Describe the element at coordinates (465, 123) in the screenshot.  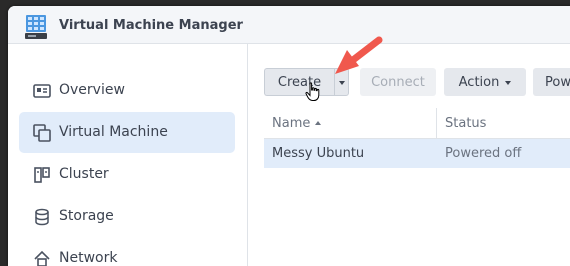
I see `column-header-status: Status` at that location.